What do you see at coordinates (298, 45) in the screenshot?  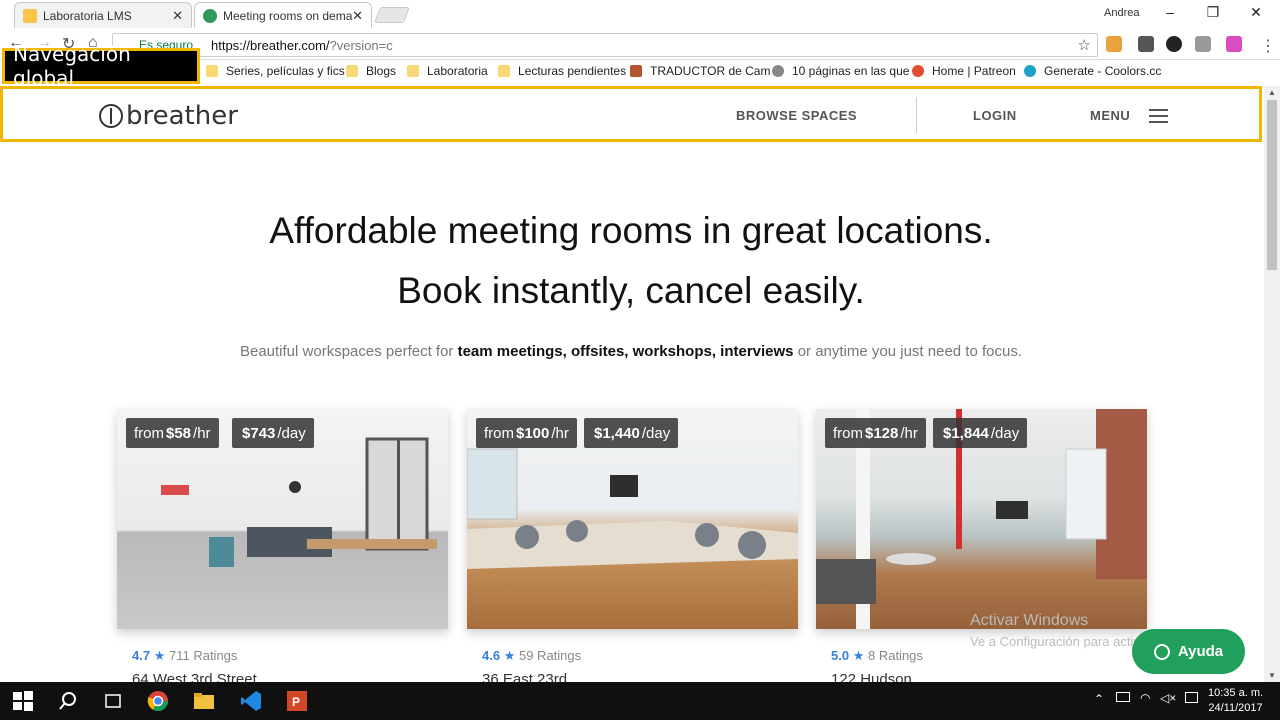 I see `url-text: https://breather.com/?version=c` at bounding box center [298, 45].